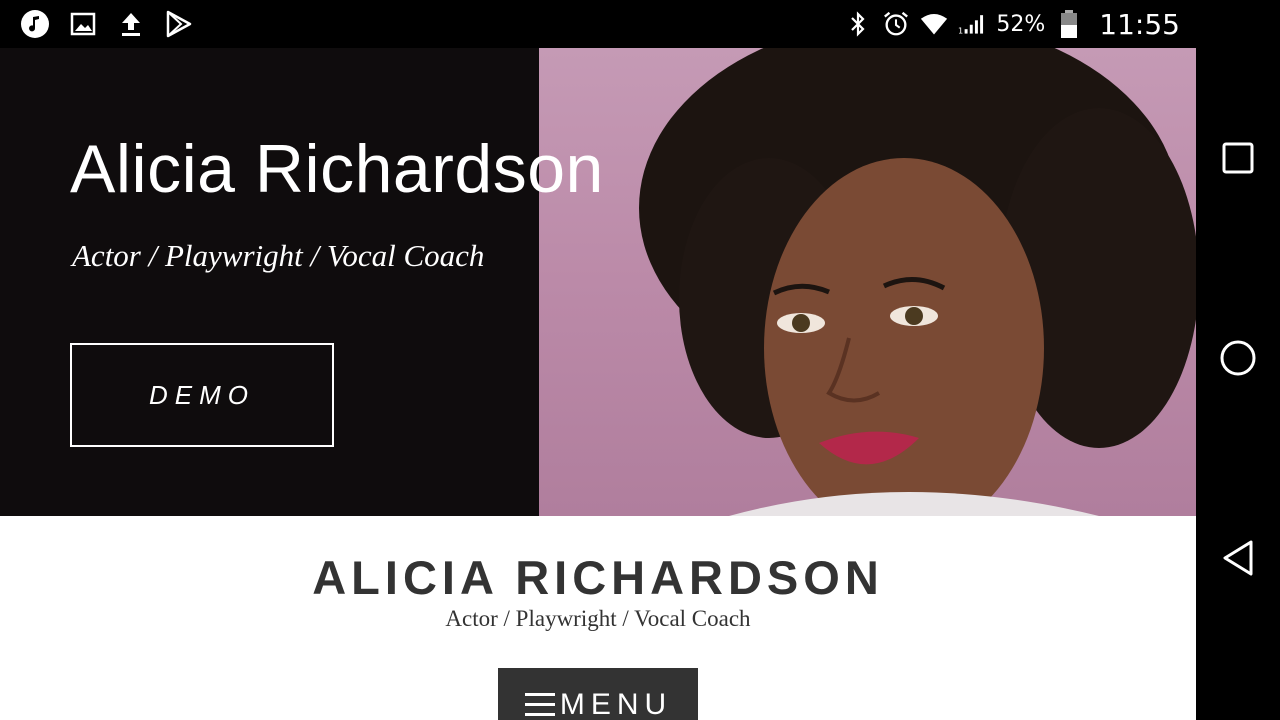 This screenshot has width=1280, height=720. I want to click on upload-icon, so click(131, 24).